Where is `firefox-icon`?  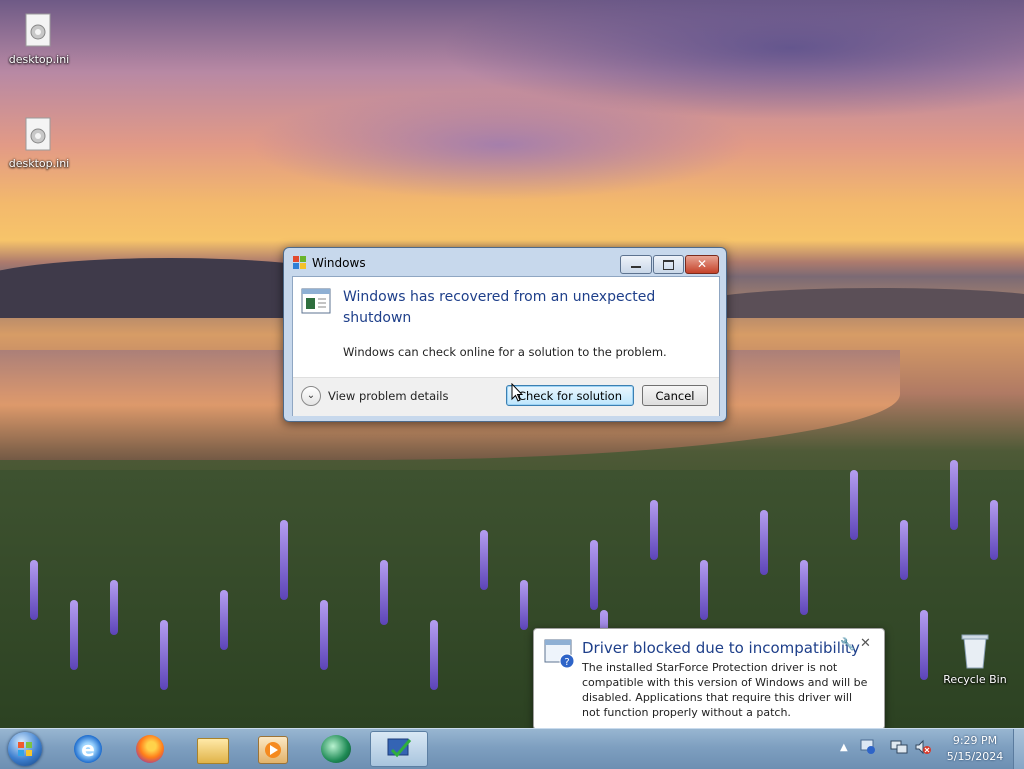 firefox-icon is located at coordinates (150, 749).